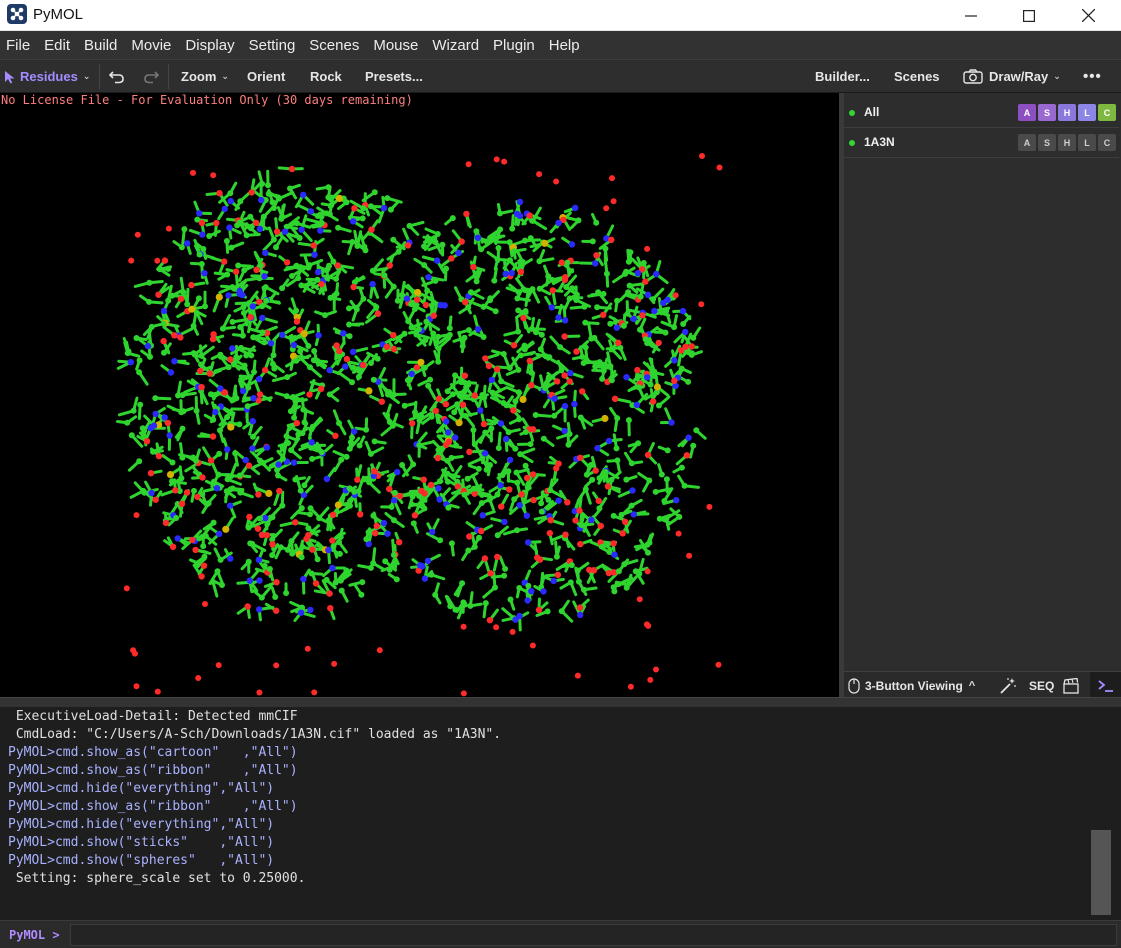  What do you see at coordinates (455, 45) in the screenshot?
I see `menu-wizard: Wizard` at bounding box center [455, 45].